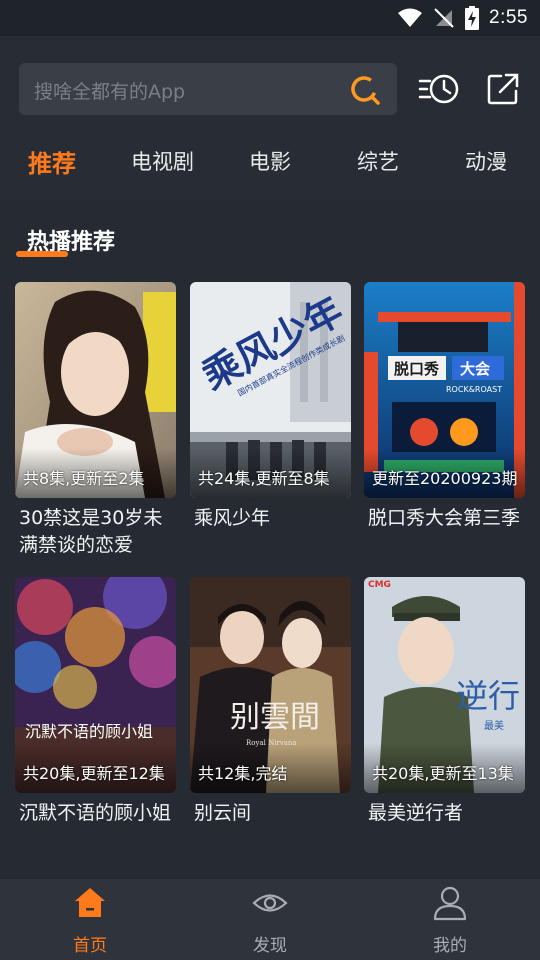 The height and width of the screenshot is (960, 540). Describe the element at coordinates (270, 390) in the screenshot. I see `poster-image: 乘风少年 国内首部真实全流程创作类成长剧 共24集,更新至8集` at that location.